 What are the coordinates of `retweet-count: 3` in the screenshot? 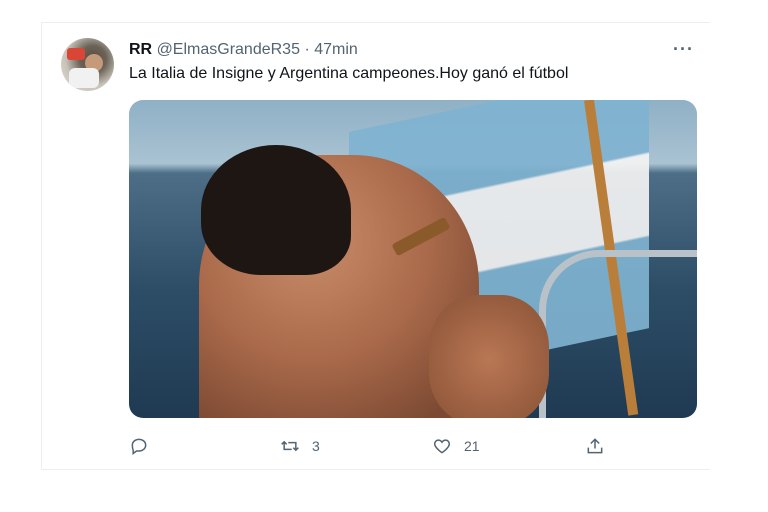 It's located at (316, 446).